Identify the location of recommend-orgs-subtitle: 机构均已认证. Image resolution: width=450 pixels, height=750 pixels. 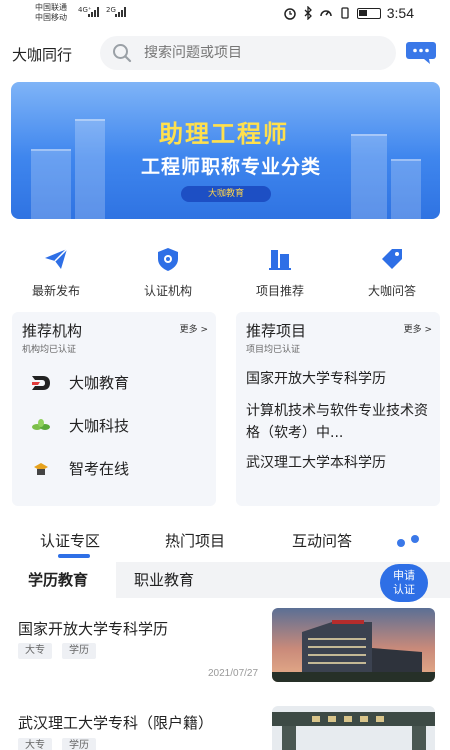
(49, 350).